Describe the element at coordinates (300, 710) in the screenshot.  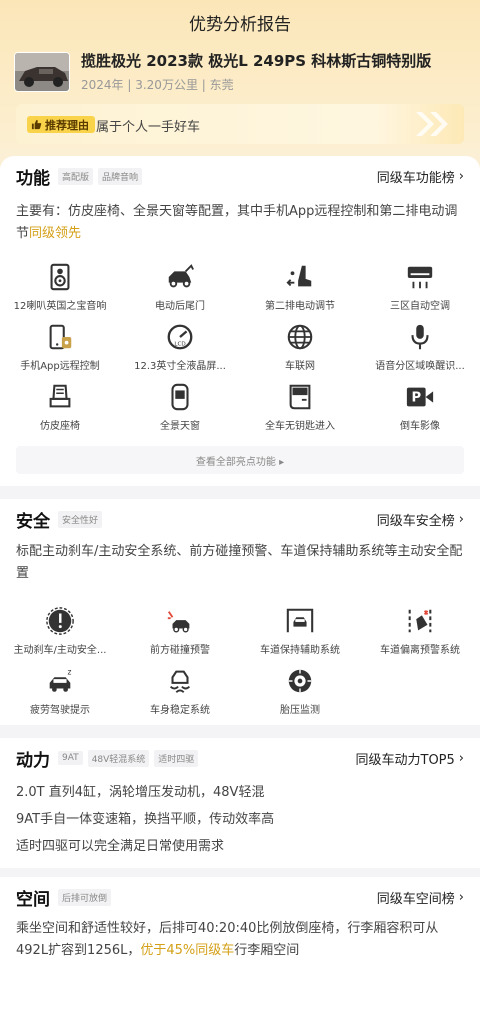
I see `feature-label: 胎压监测` at that location.